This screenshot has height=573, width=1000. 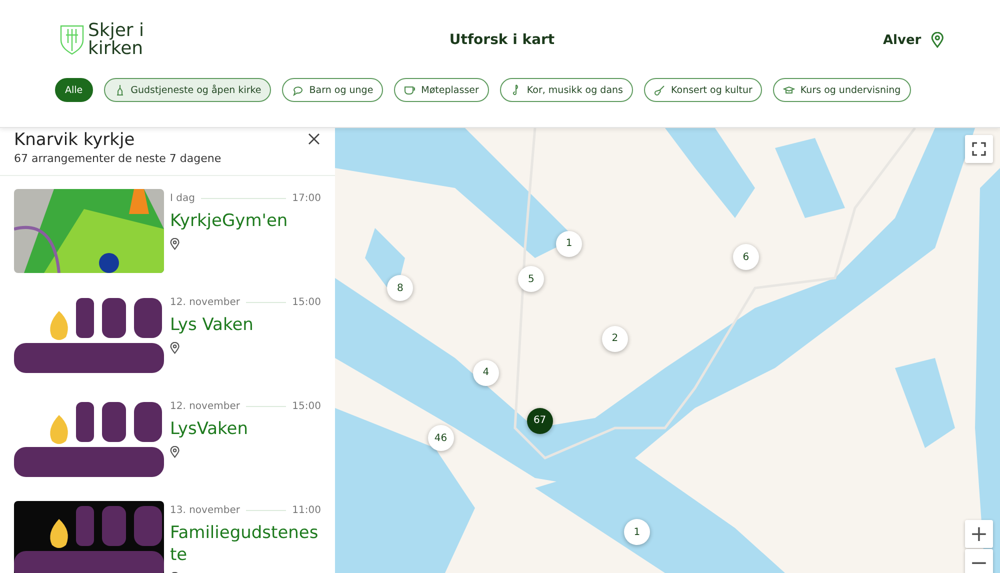 What do you see at coordinates (245, 429) in the screenshot?
I see `event-title: LysVaken` at bounding box center [245, 429].